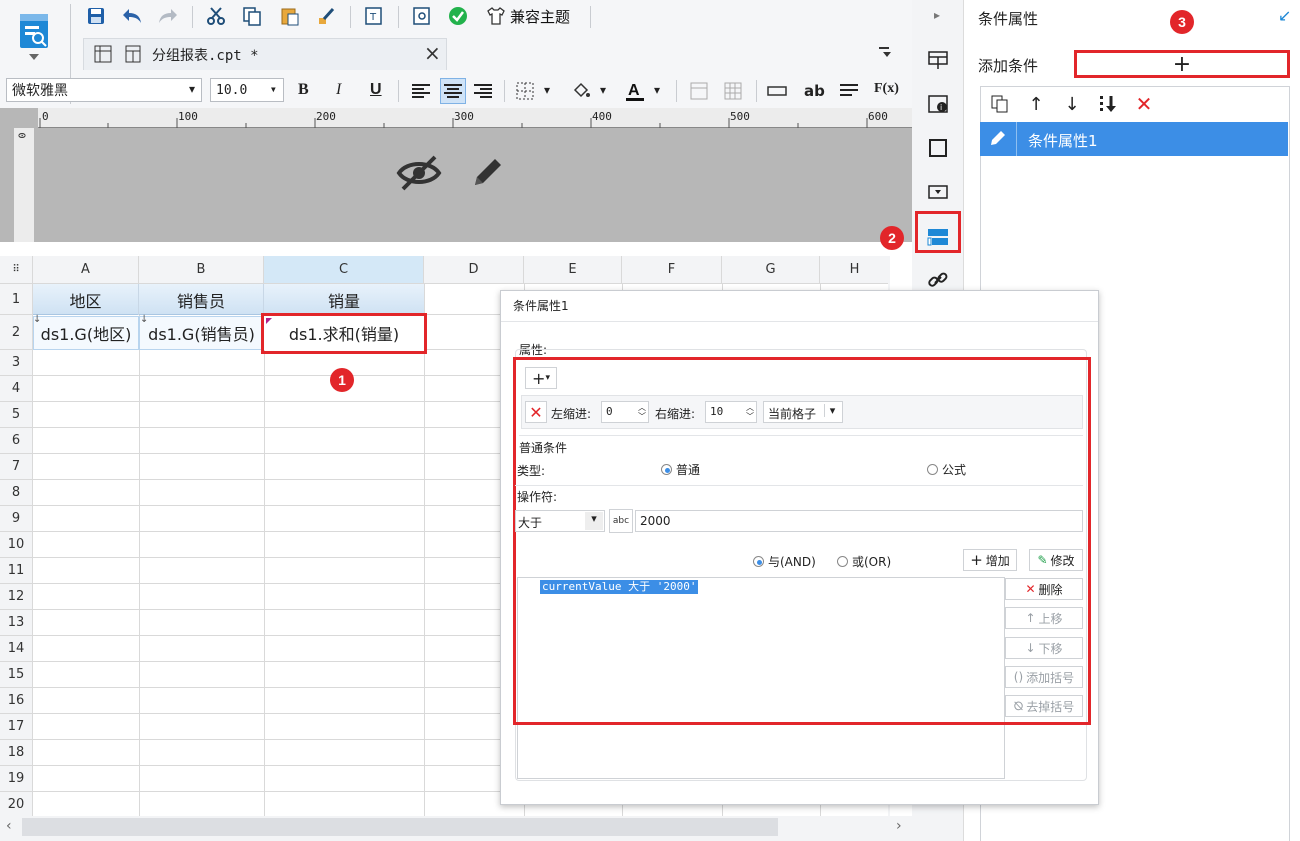 The image size is (1300, 841). Describe the element at coordinates (458, 16) in the screenshot. I see `check-icon` at that location.